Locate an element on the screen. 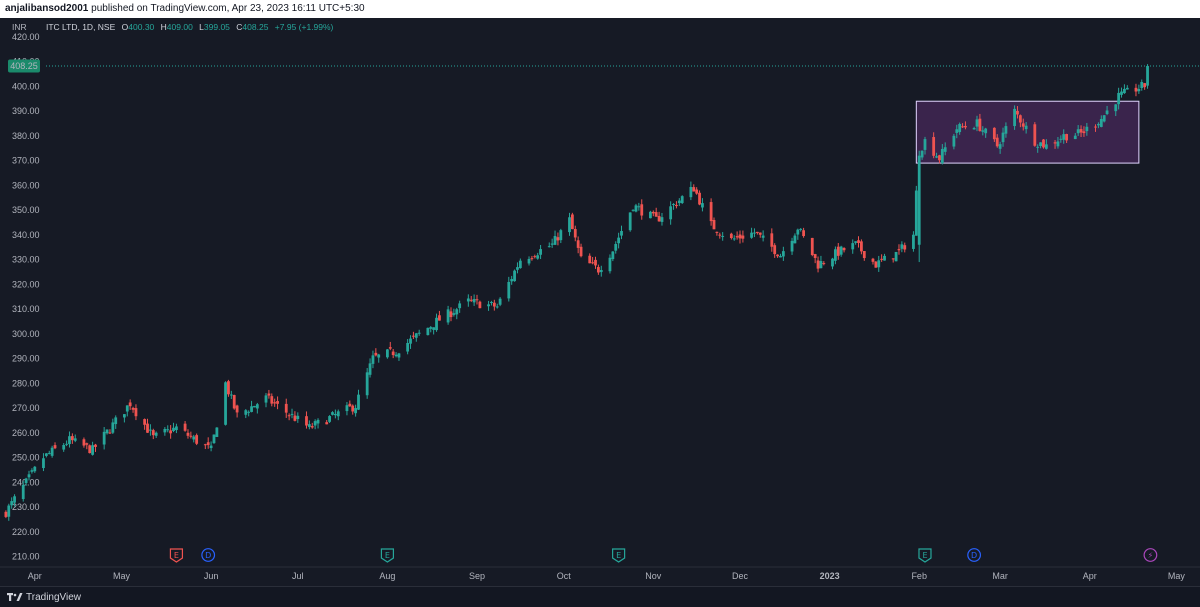  tradingview-brand-text: TradingView is located at coordinates (54, 597).